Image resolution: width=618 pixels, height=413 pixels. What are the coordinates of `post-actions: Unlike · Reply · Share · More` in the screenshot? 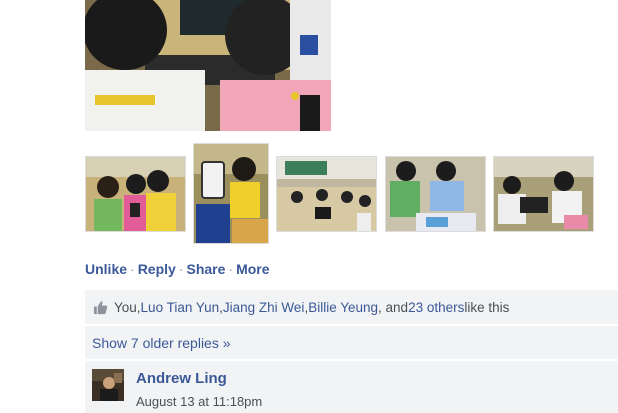 It's located at (177, 269).